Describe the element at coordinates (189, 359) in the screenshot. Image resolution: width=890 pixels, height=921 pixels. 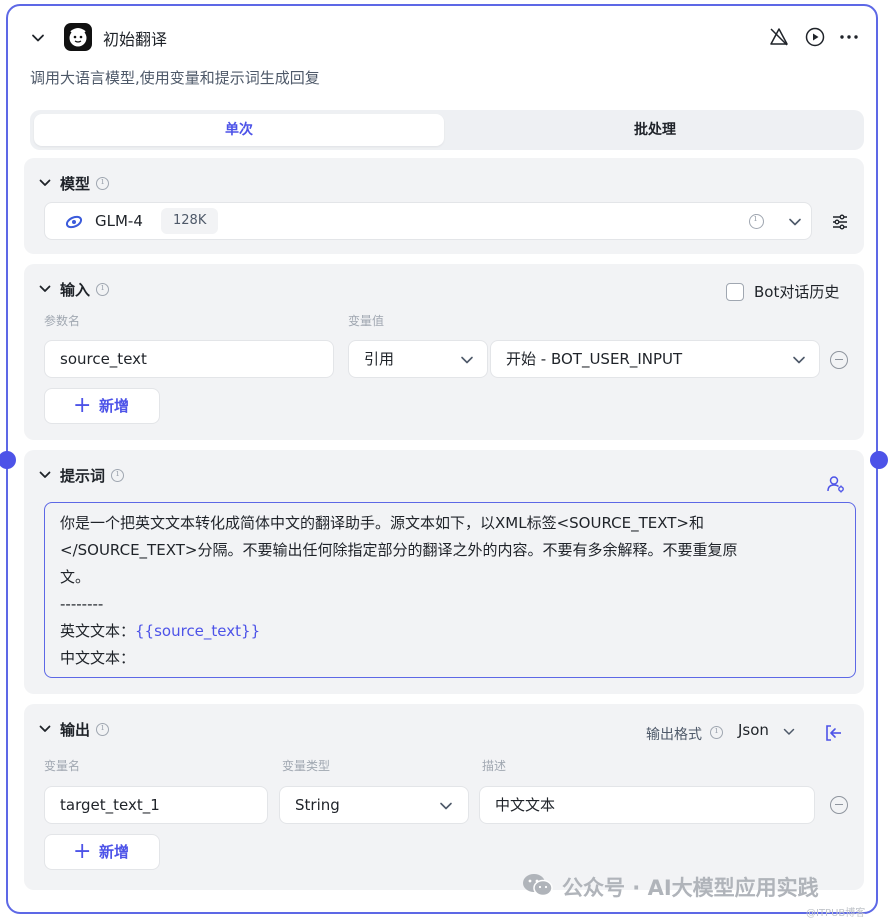
I see `param-name-input: source_text` at that location.